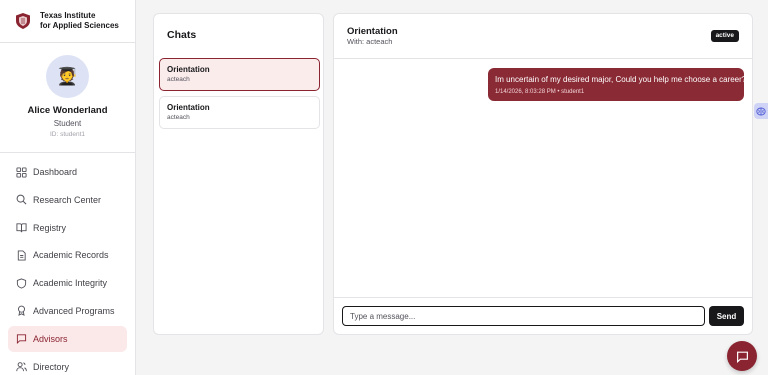 This screenshot has height=375, width=768. Describe the element at coordinates (71, 255) in the screenshot. I see `sidebar-item-label: Academic Records` at that location.